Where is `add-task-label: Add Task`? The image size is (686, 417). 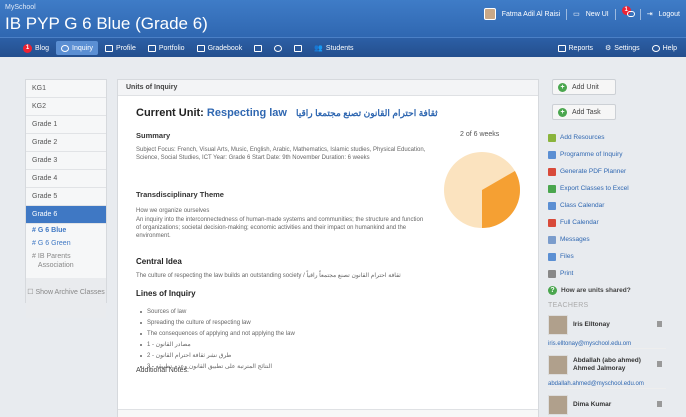 add-task-label: Add Task is located at coordinates (586, 112).